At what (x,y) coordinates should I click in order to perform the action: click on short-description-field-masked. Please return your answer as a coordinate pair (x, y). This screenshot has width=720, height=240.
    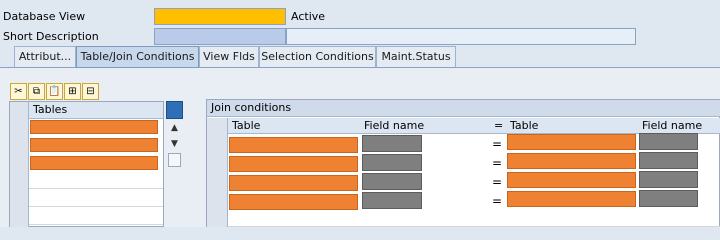
    Looking at the image, I should click on (220, 36).